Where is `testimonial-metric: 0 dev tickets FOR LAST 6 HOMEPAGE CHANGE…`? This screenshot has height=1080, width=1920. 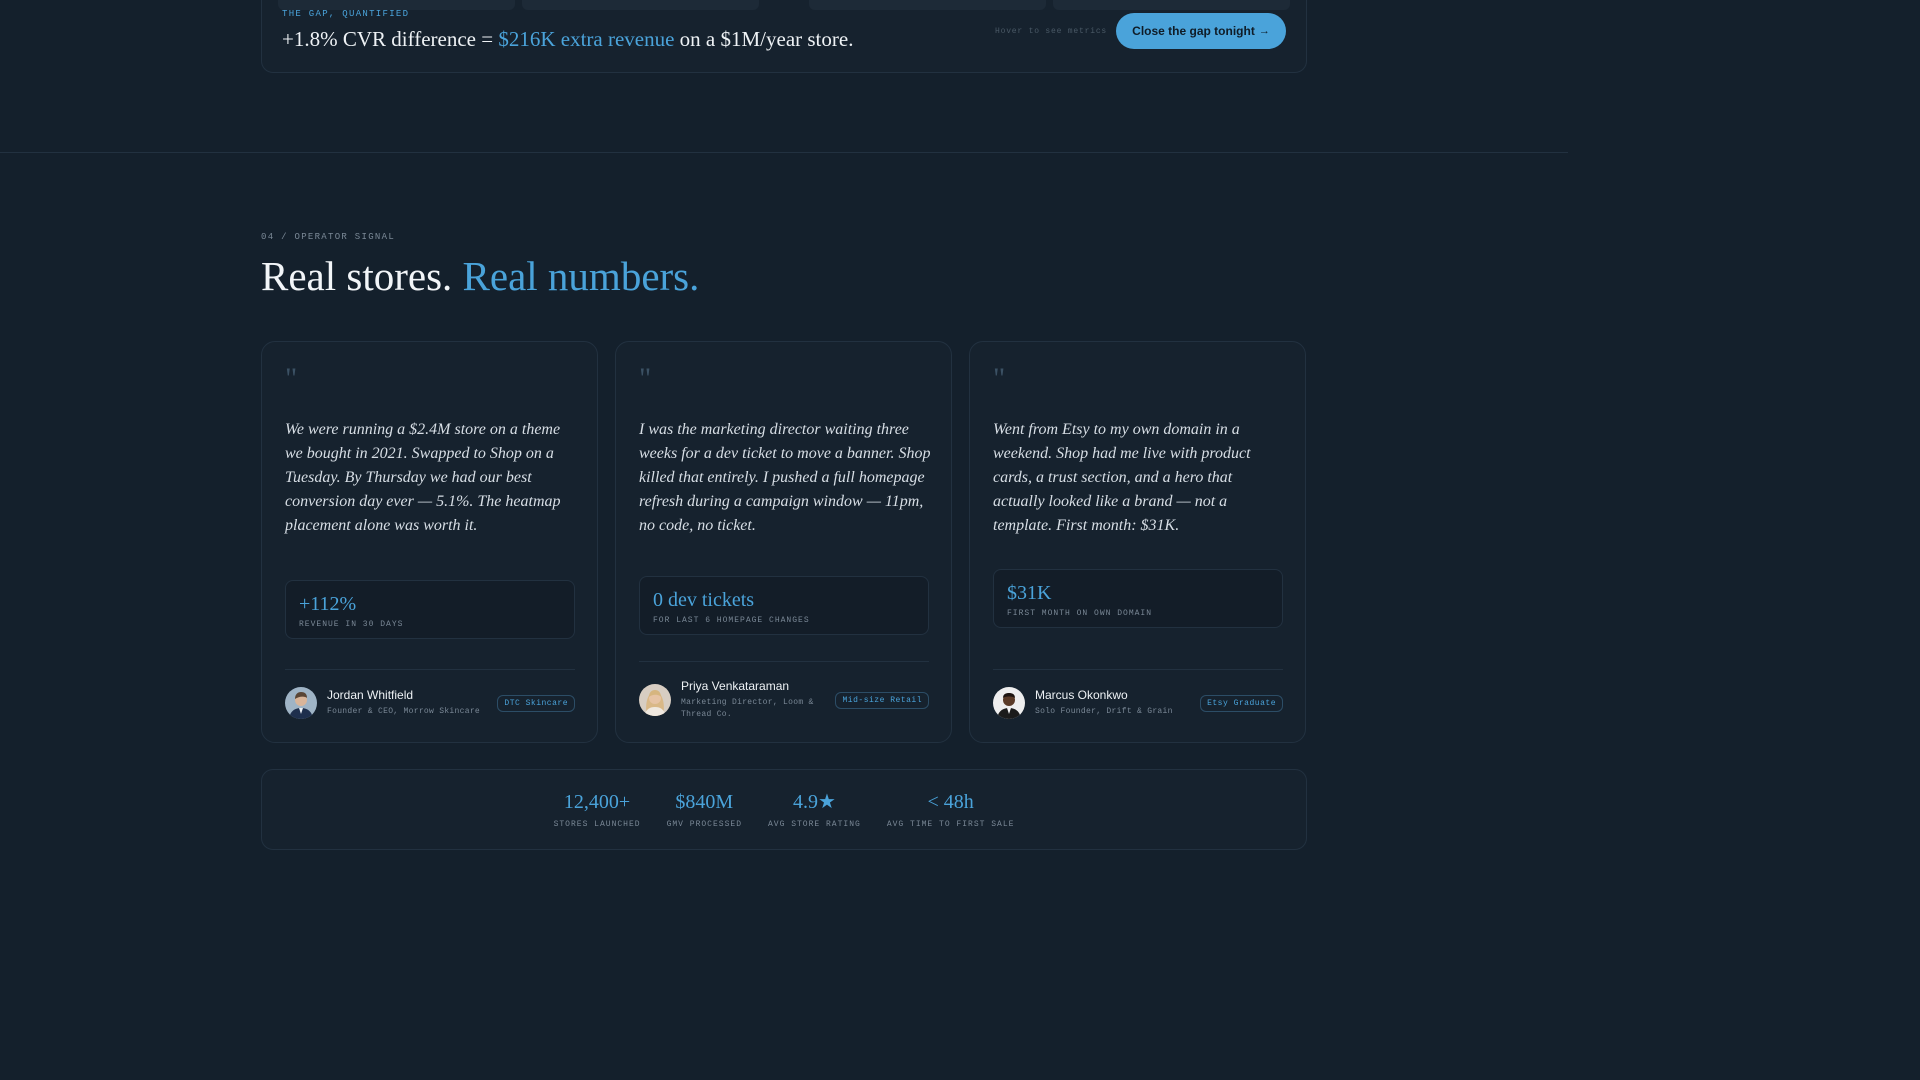 testimonial-metric: 0 dev tickets FOR LAST 6 HOMEPAGE CHANGE… is located at coordinates (784, 605).